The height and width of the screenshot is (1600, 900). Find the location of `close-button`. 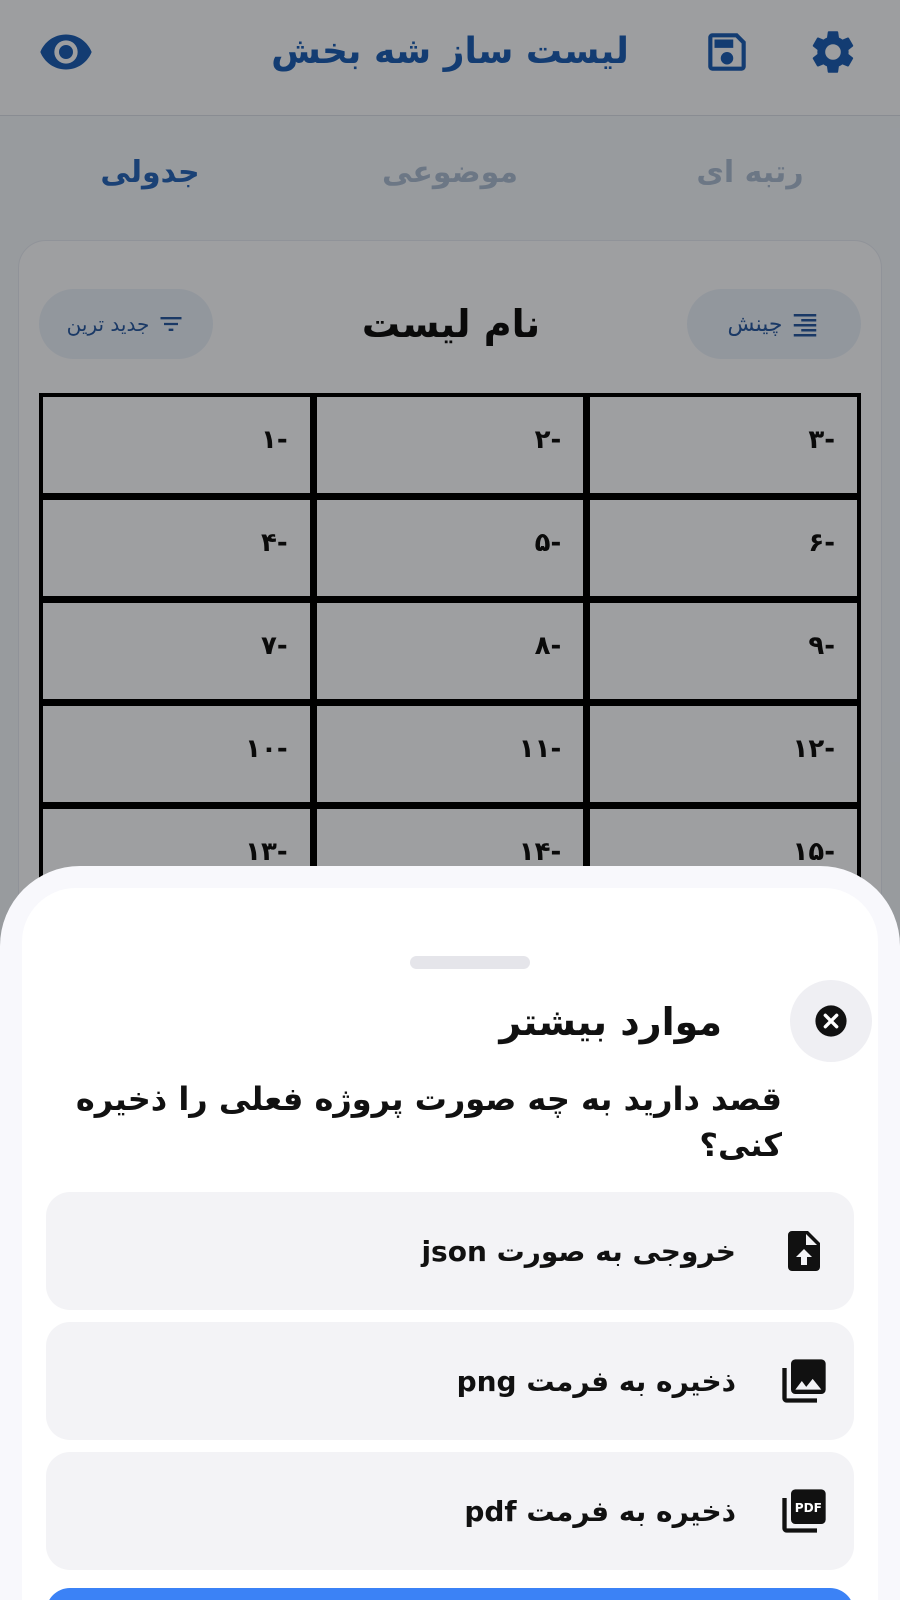

close-button is located at coordinates (831, 1021).